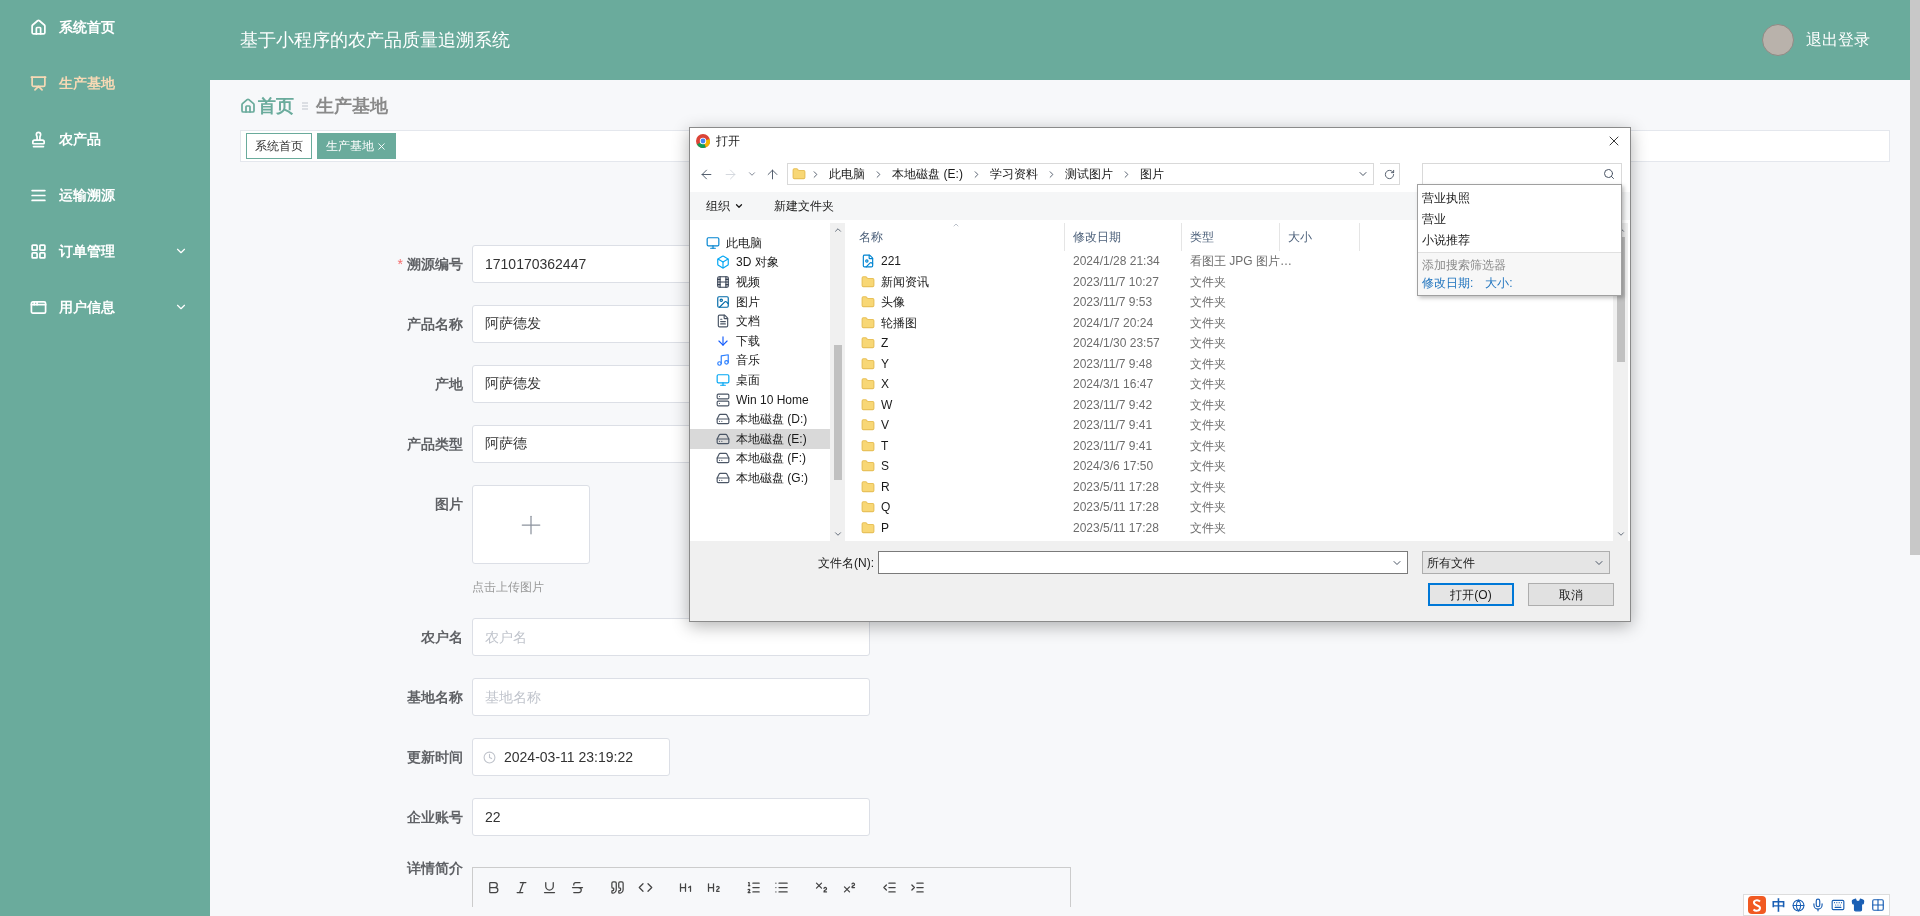  Describe the element at coordinates (1232, 527) in the screenshot. I see `file-row: P 2023/5/11 17:28 文件夹` at that location.